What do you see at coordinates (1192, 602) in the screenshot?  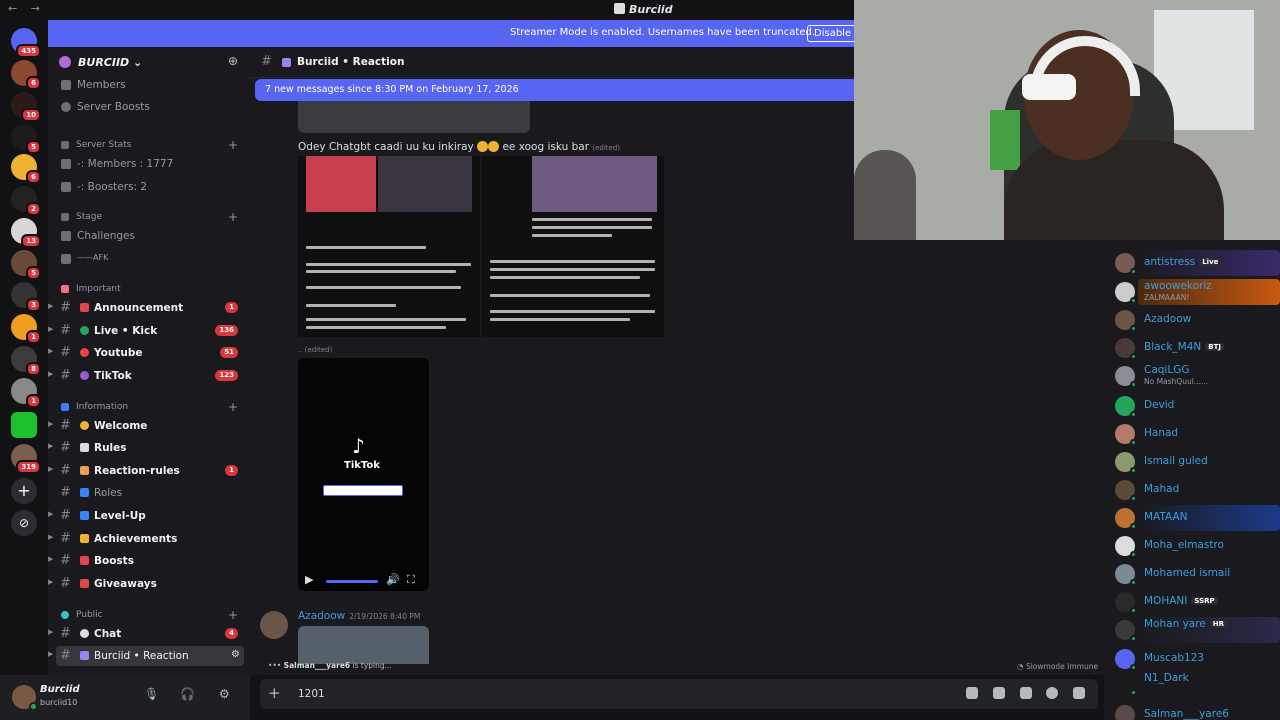 I see `member-item: MOHANI SSRP` at bounding box center [1192, 602].